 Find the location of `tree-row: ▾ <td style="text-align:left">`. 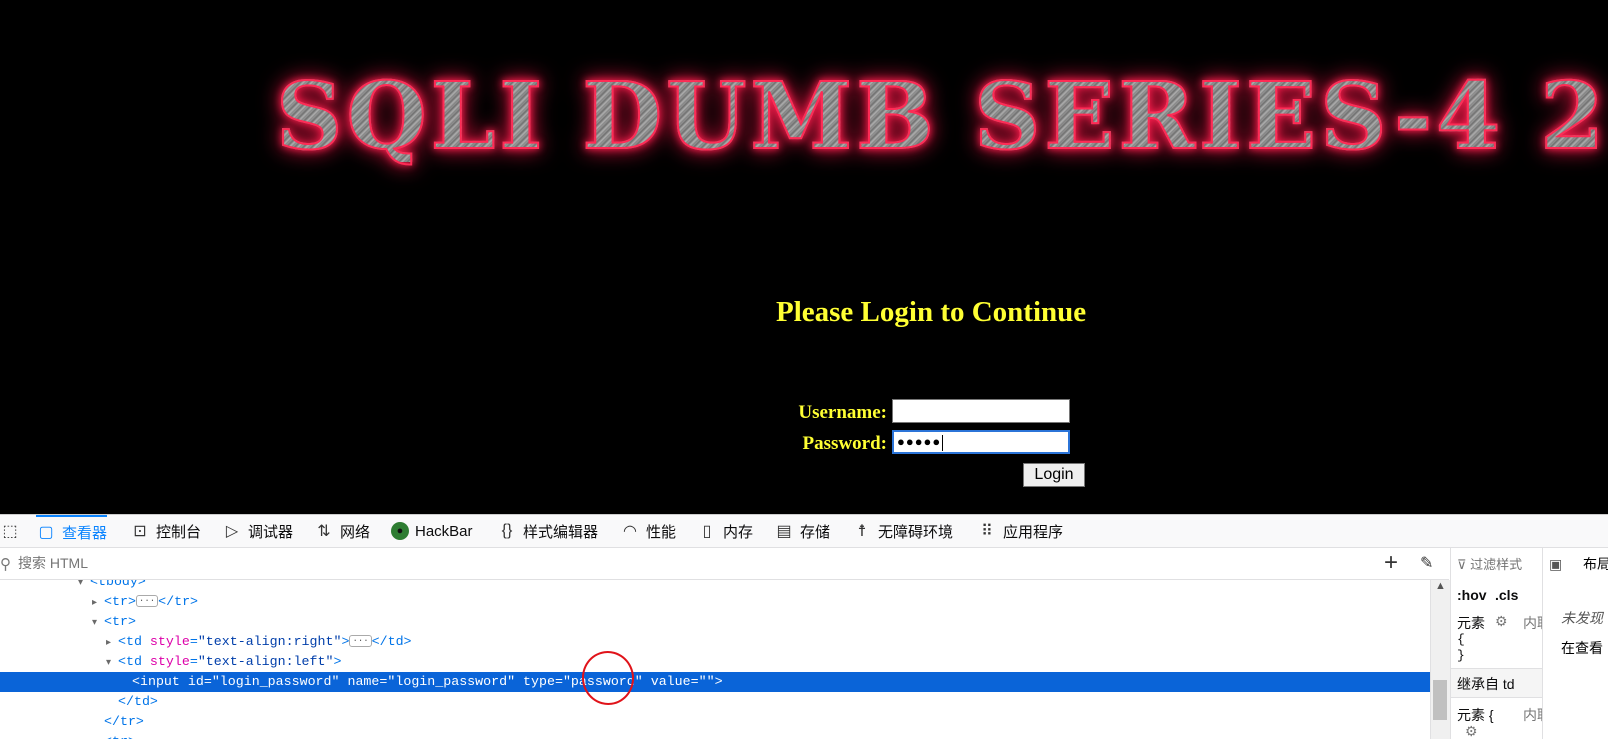

tree-row: ▾ <td style="text-align:left"> is located at coordinates (715, 662).